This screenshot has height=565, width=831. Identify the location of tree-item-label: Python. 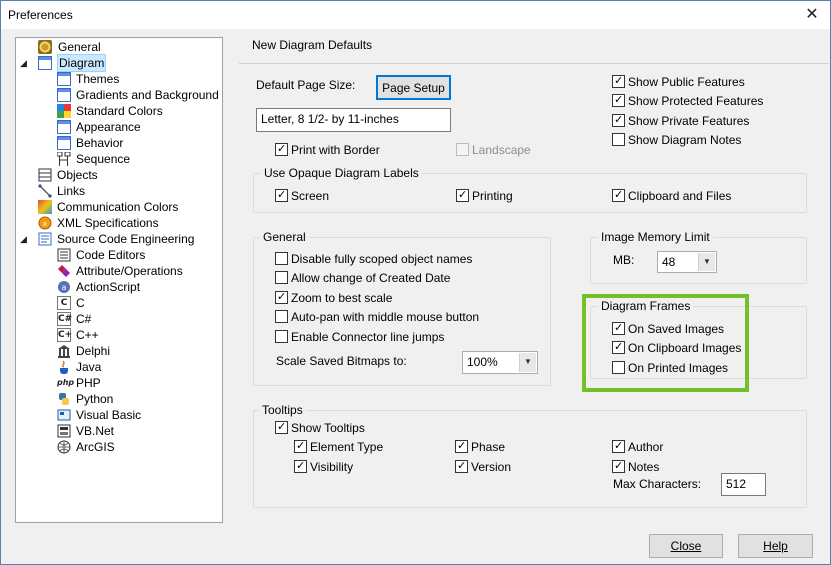
(95, 399).